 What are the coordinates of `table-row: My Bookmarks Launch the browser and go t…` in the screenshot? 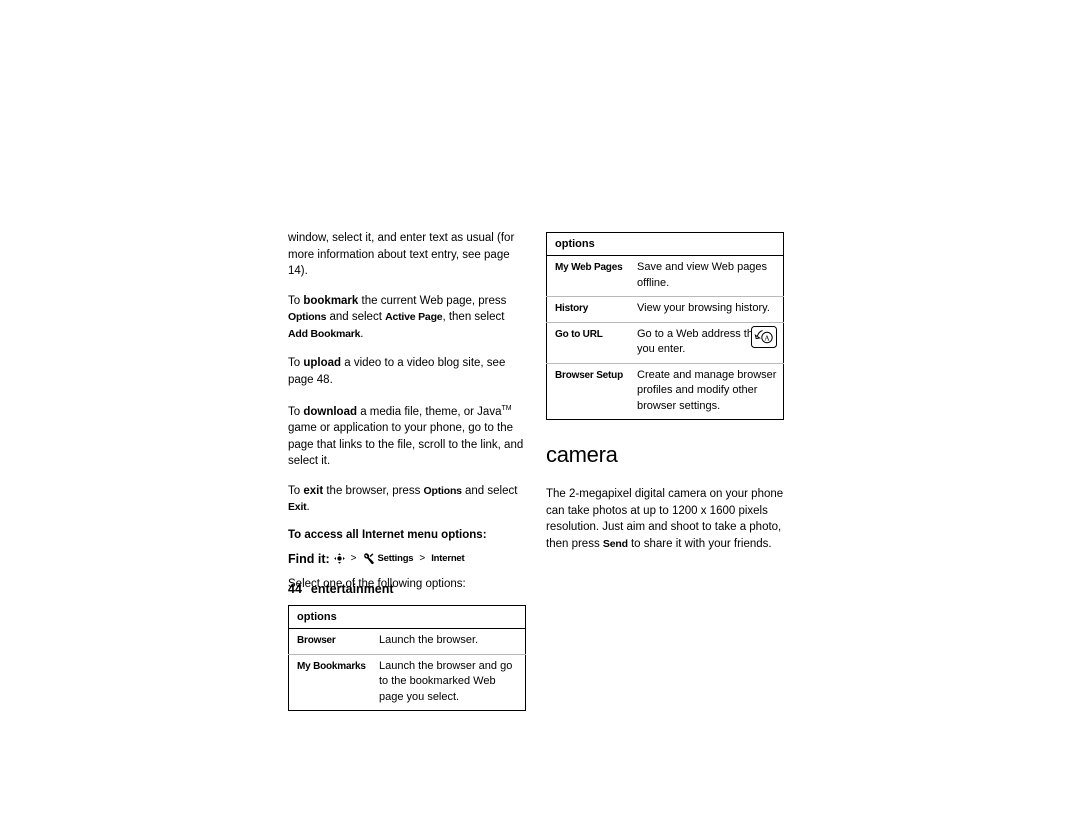 It's located at (407, 682).